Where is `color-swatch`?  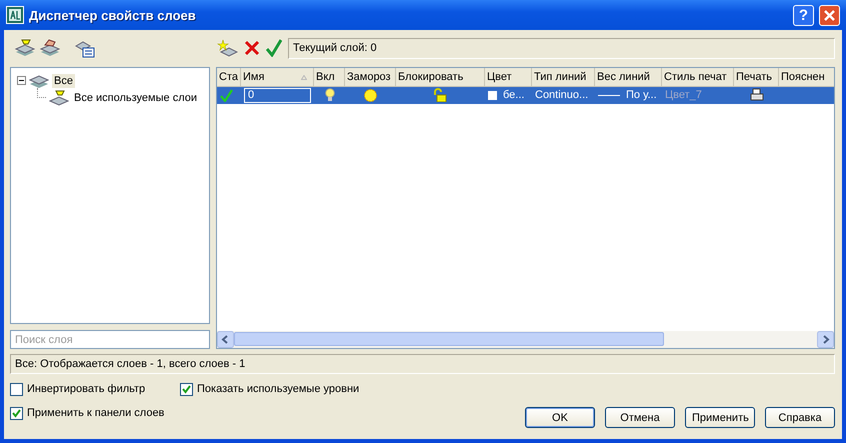 color-swatch is located at coordinates (492, 95).